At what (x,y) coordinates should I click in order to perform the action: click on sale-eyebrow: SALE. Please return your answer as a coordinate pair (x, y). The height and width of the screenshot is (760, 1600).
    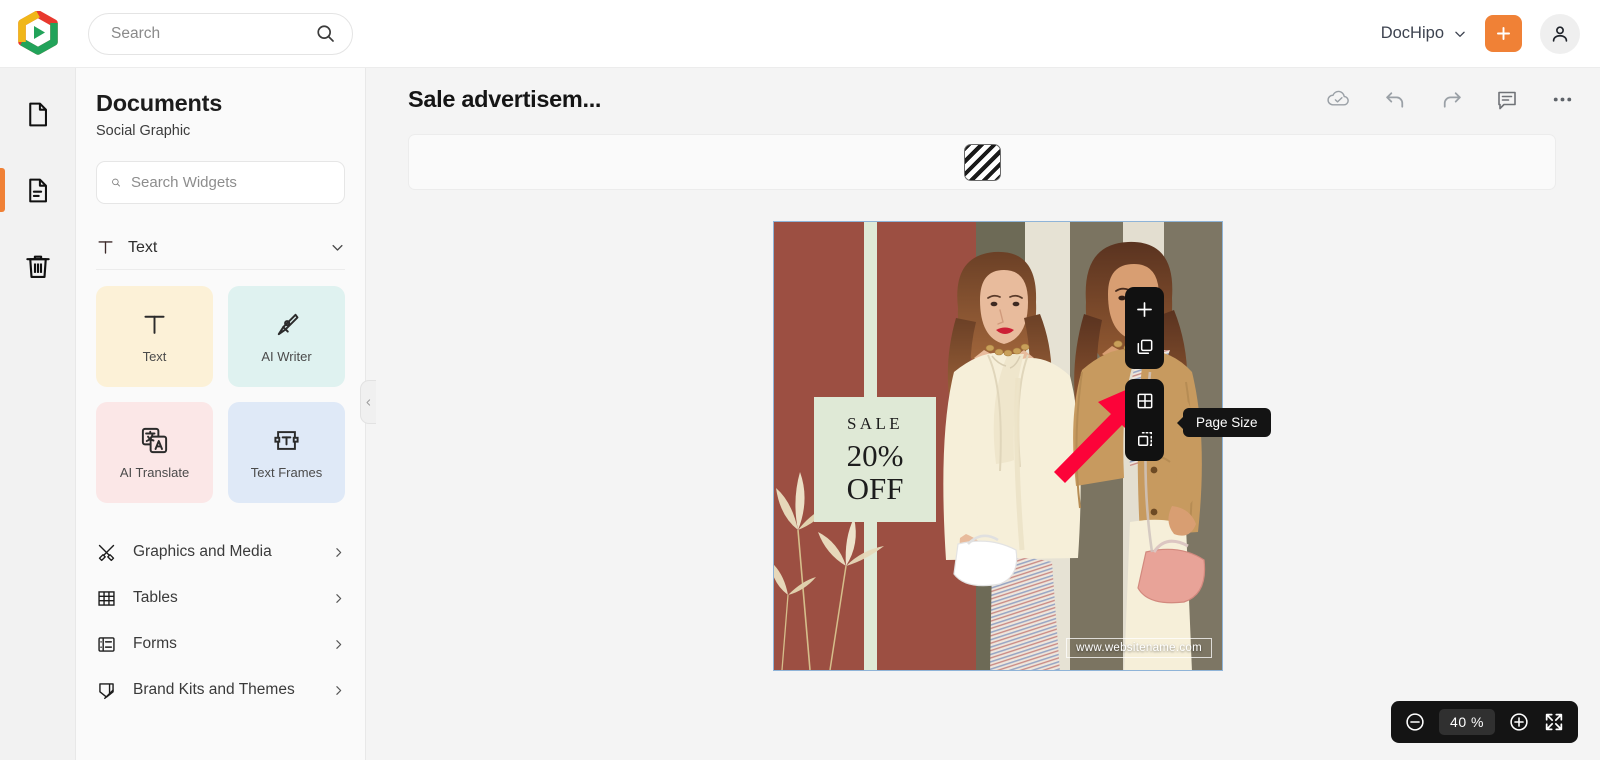
    Looking at the image, I should click on (875, 423).